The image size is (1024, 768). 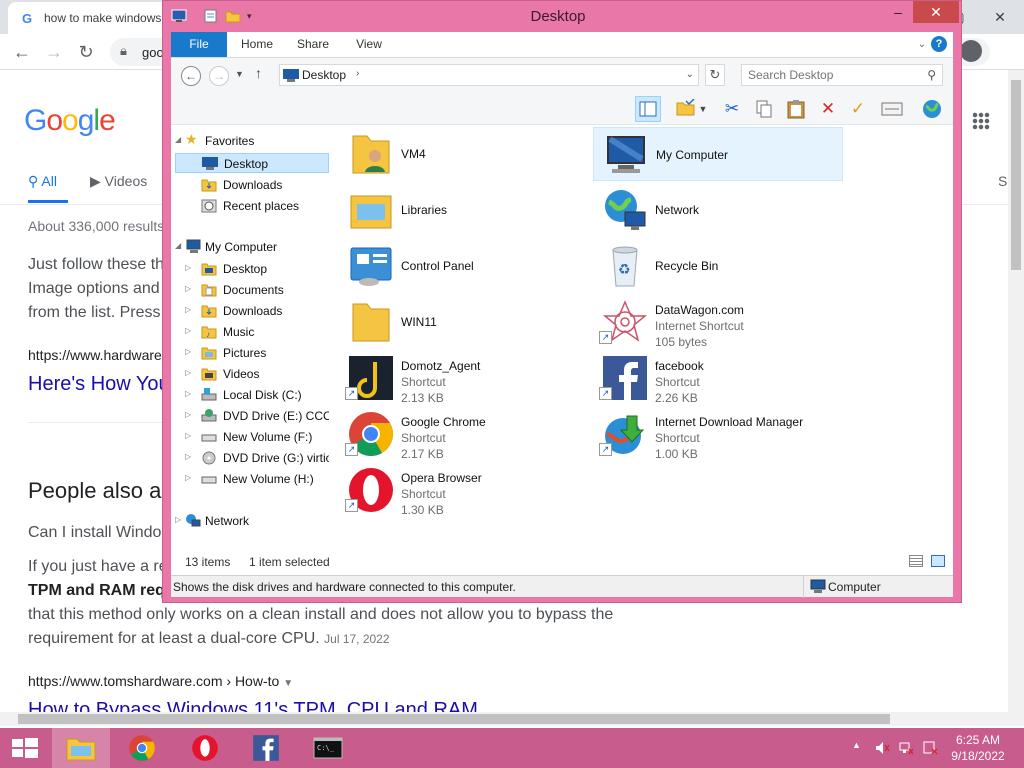 What do you see at coordinates (922, 44) in the screenshot?
I see `expand-ribbon-icon: ⌄` at bounding box center [922, 44].